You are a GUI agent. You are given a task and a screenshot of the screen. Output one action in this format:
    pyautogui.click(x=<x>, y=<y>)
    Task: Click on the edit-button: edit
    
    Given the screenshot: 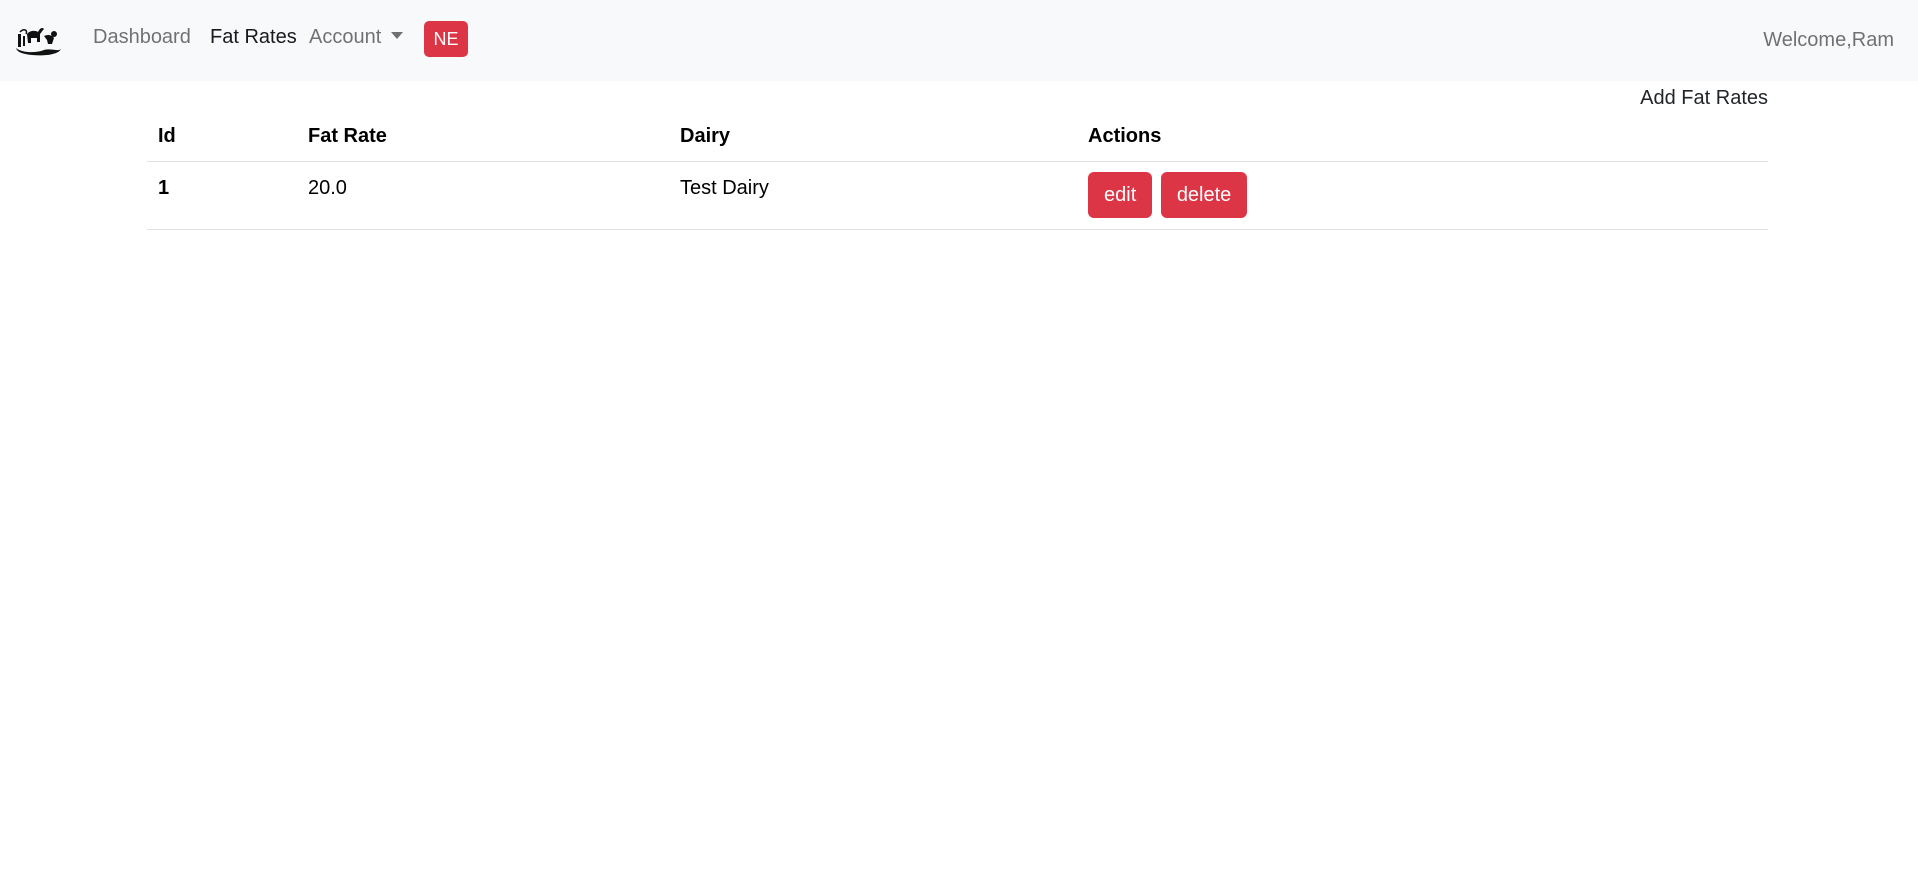 What is the action you would take?
    pyautogui.click(x=1120, y=194)
    